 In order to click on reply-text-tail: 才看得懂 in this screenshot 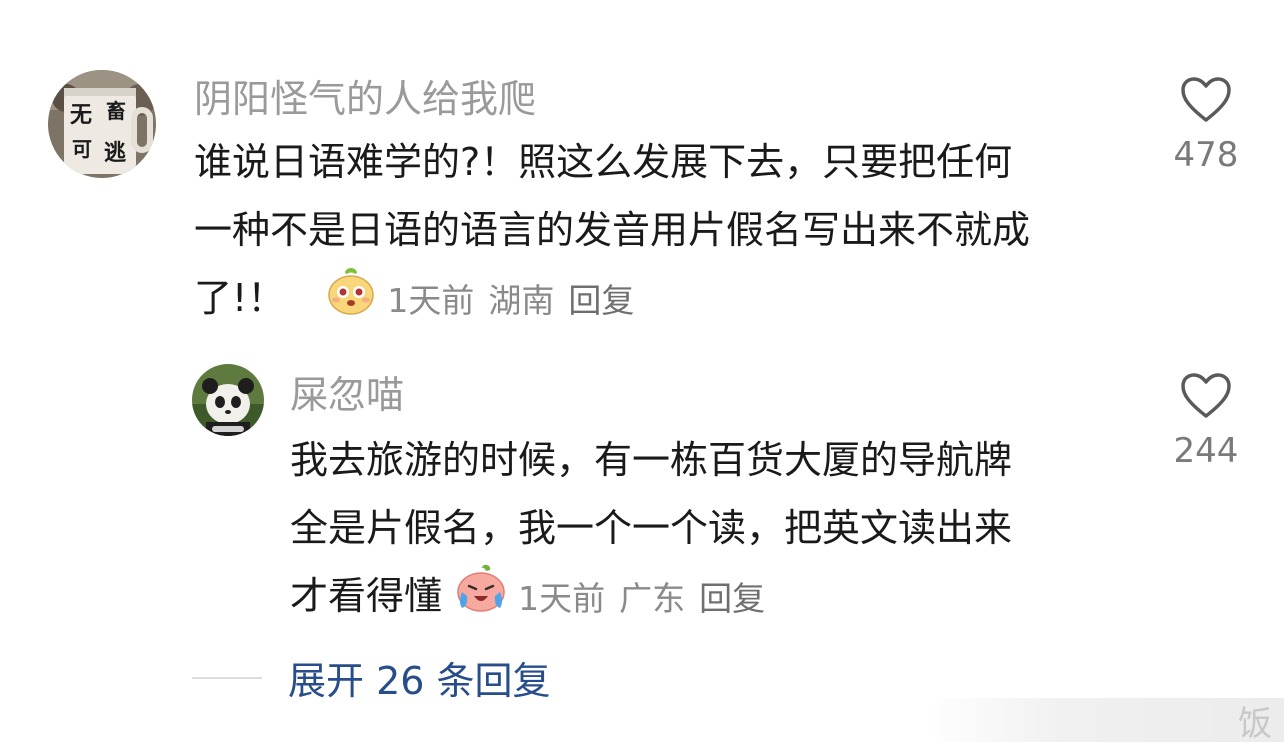, I will do `click(366, 596)`.